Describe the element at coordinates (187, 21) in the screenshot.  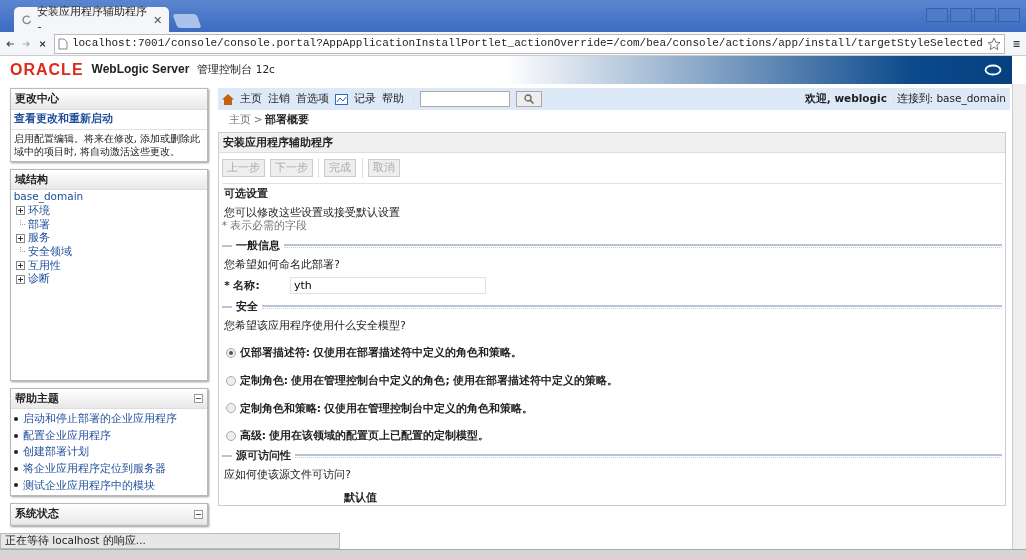
I see `new-tab-button` at that location.